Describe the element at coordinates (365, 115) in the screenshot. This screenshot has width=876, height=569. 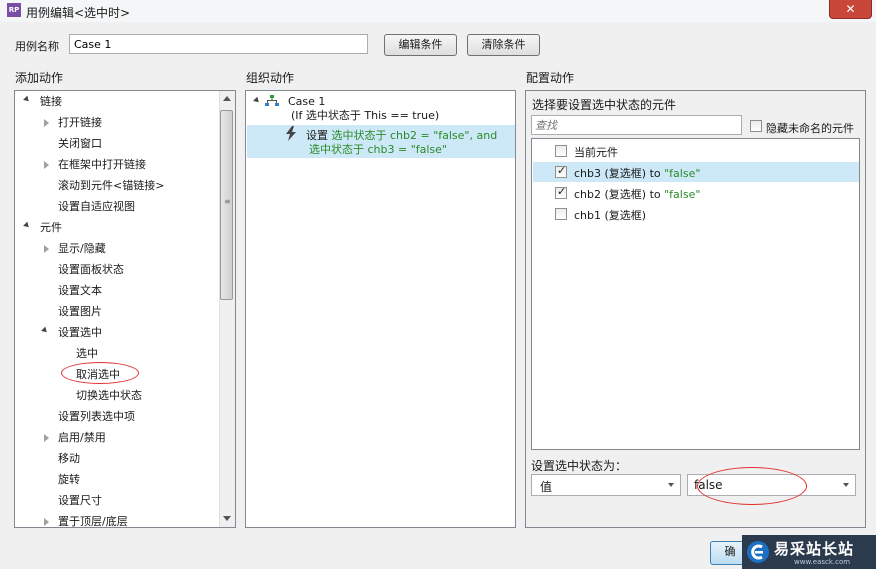
I see `case-condition: (If 选中状态于 This == true)` at that location.